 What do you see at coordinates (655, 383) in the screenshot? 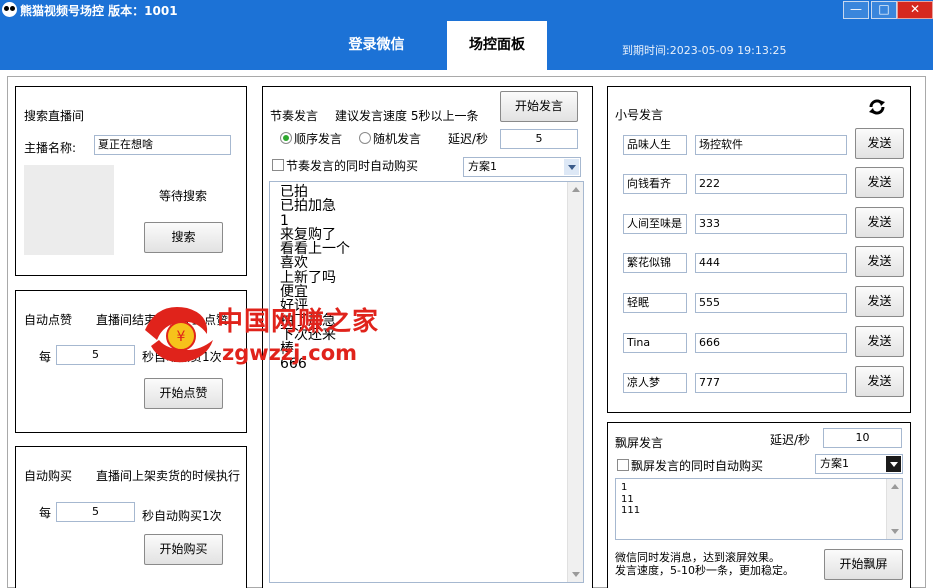
I see `alt-account-name: 凉人梦` at bounding box center [655, 383].